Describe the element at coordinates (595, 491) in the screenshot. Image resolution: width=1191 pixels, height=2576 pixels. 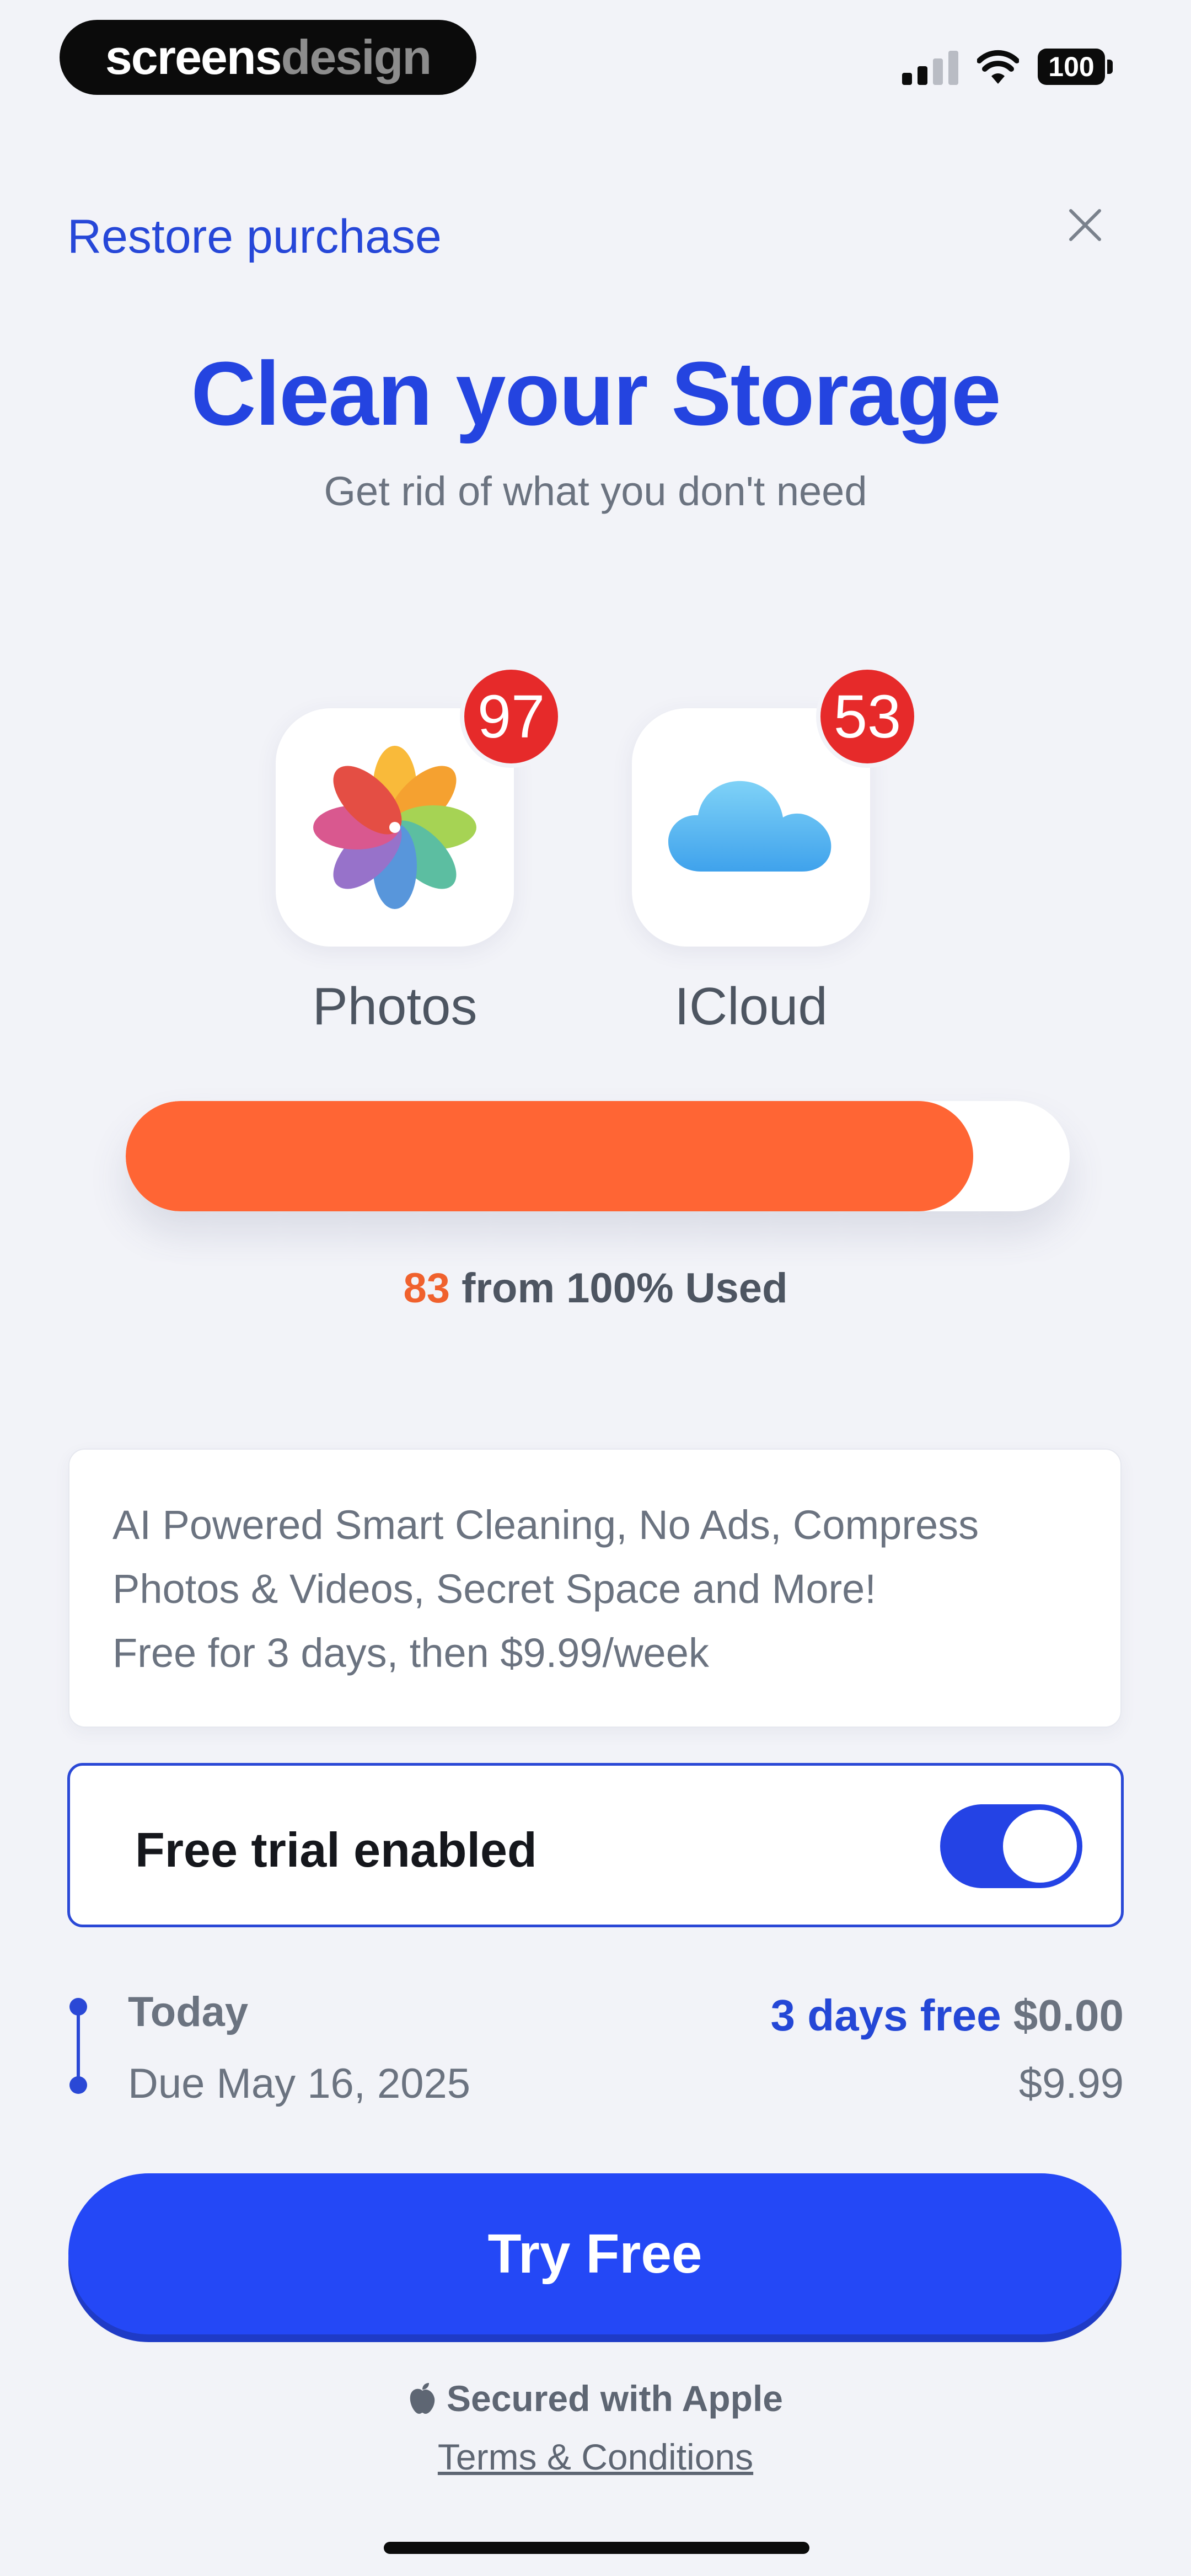
I see `page-subtitle: Get rid of what you don't need` at that location.